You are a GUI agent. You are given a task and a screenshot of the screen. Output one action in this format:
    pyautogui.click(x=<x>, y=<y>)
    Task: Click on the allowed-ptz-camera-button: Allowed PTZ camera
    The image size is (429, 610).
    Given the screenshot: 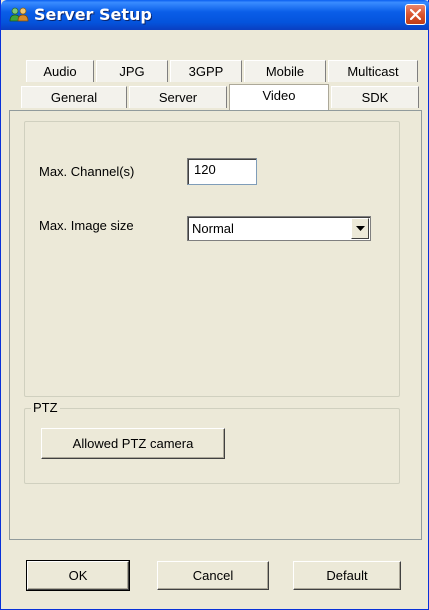 What is the action you would take?
    pyautogui.click(x=133, y=443)
    